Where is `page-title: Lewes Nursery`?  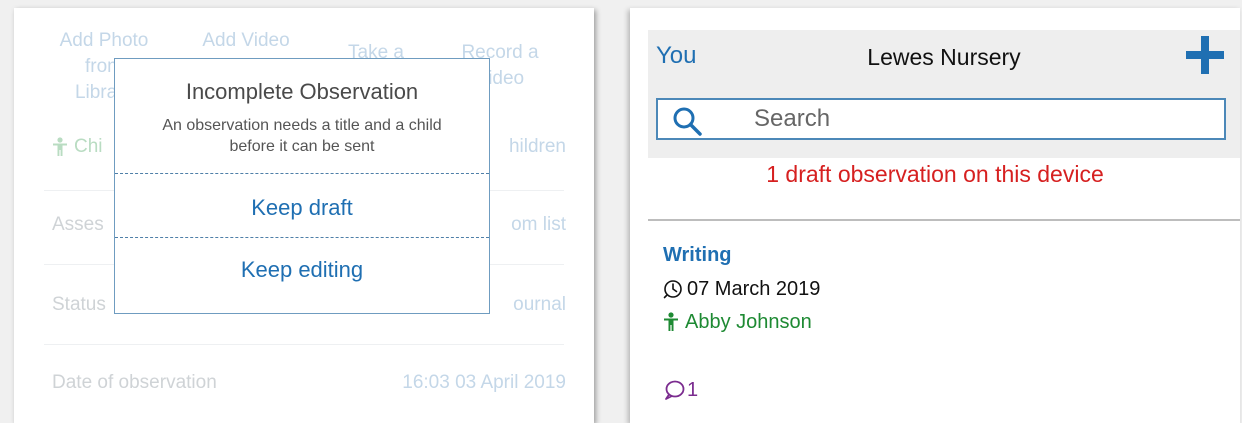 page-title: Lewes Nursery is located at coordinates (944, 57).